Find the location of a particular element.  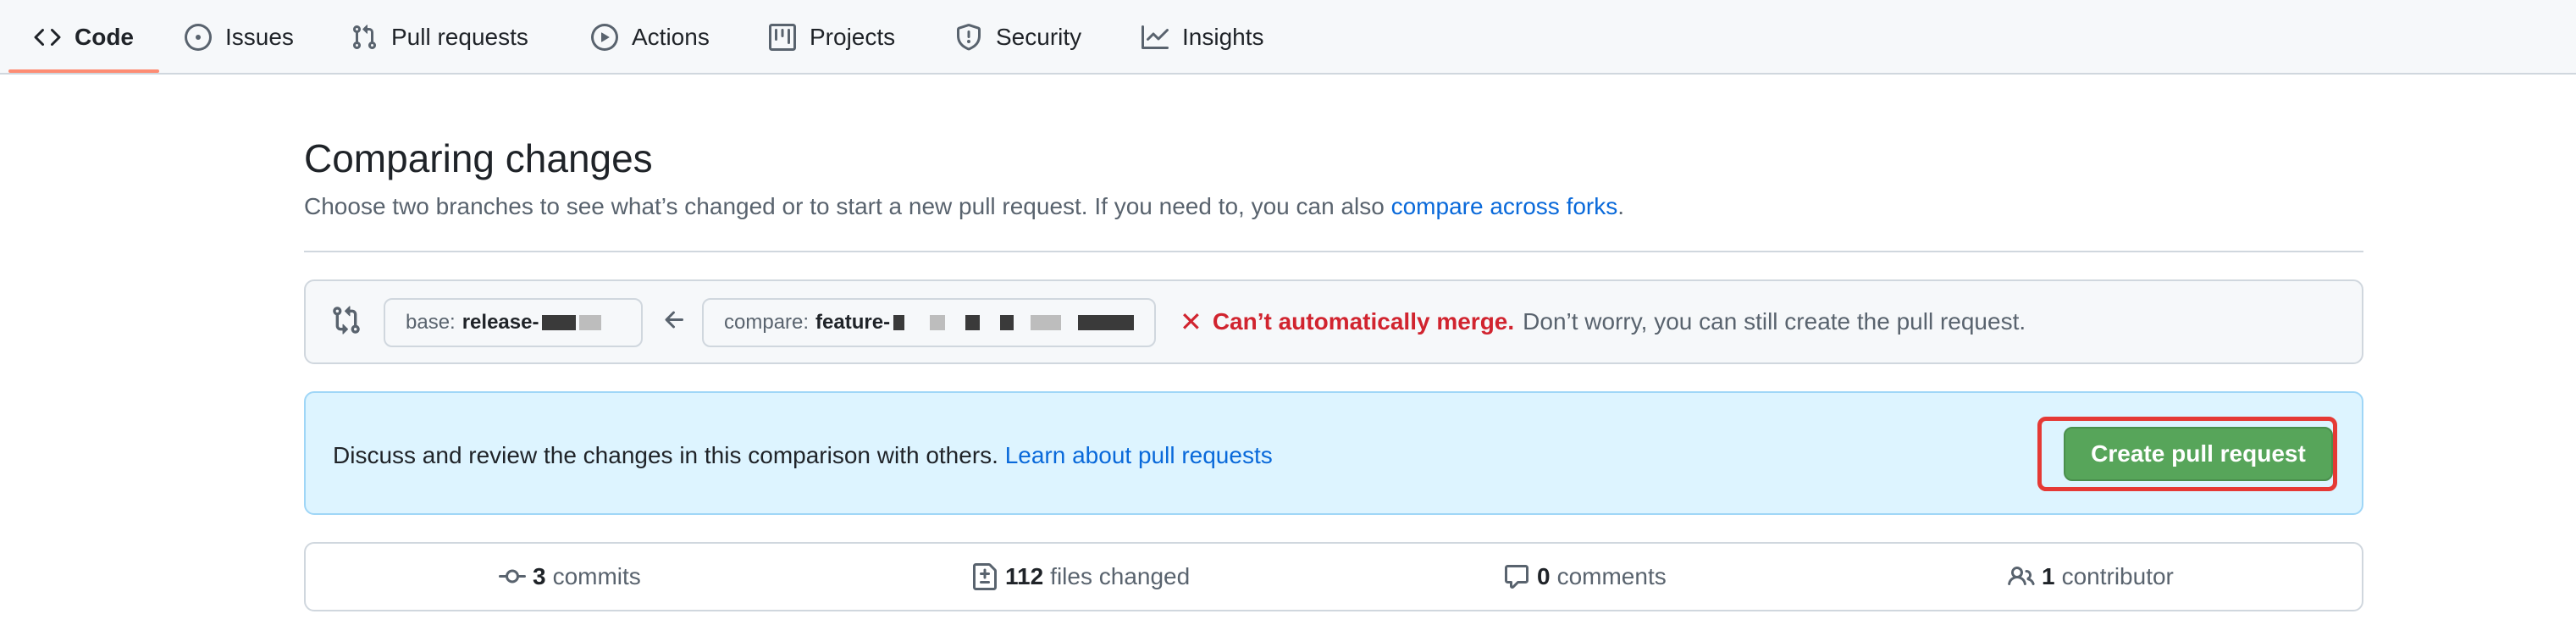

commits-stat: 3 commits is located at coordinates (570, 577).